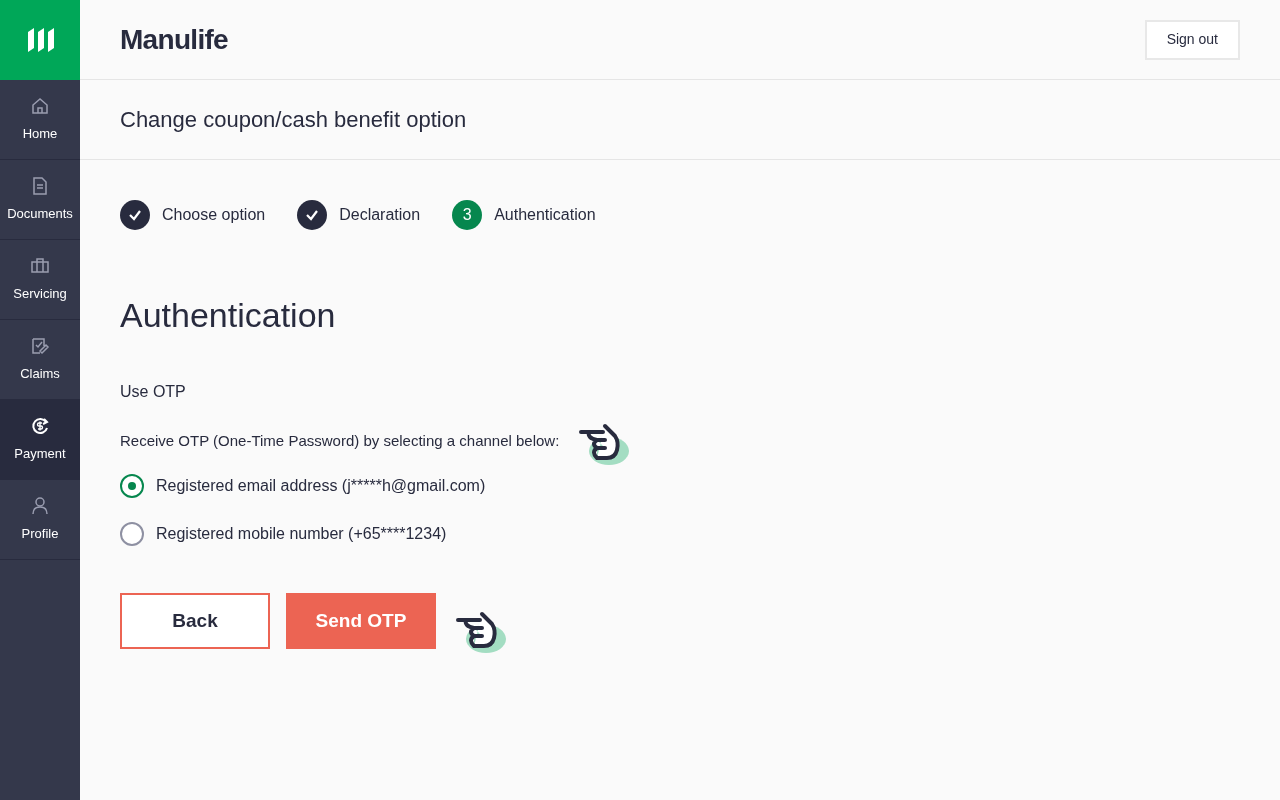  What do you see at coordinates (1192, 39) in the screenshot?
I see `sign-out-button: Sign out` at bounding box center [1192, 39].